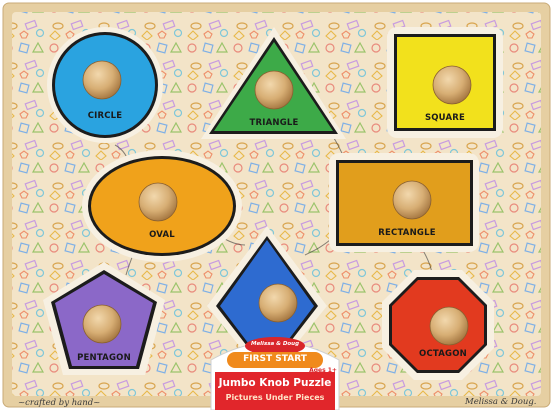 This screenshot has width=553, height=414. I want to click on octagon-knob, so click(449, 326).